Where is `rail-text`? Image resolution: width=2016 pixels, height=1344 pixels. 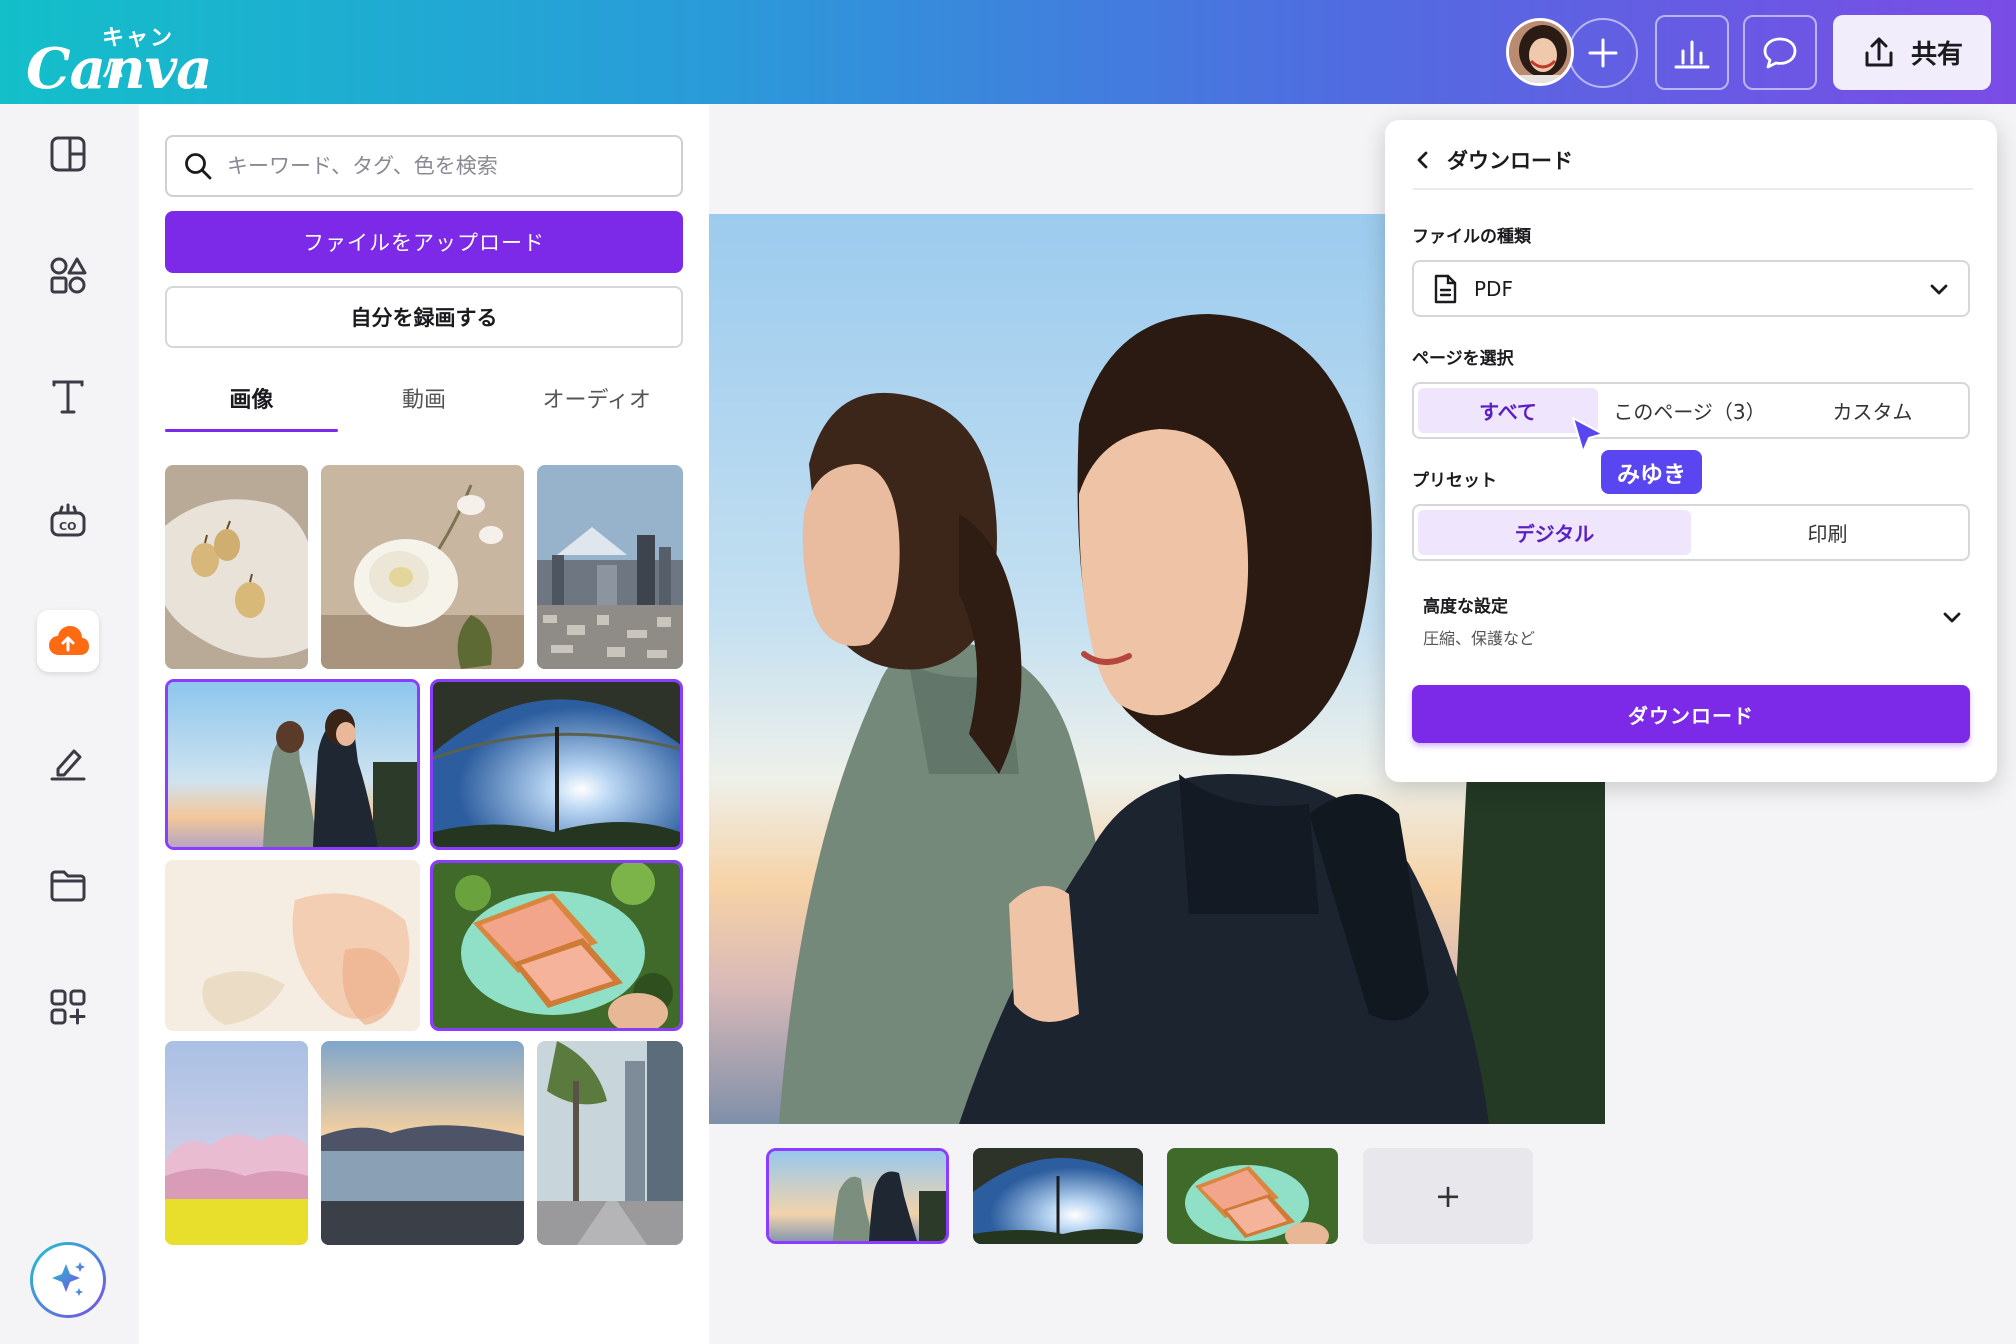 rail-text is located at coordinates (68, 397).